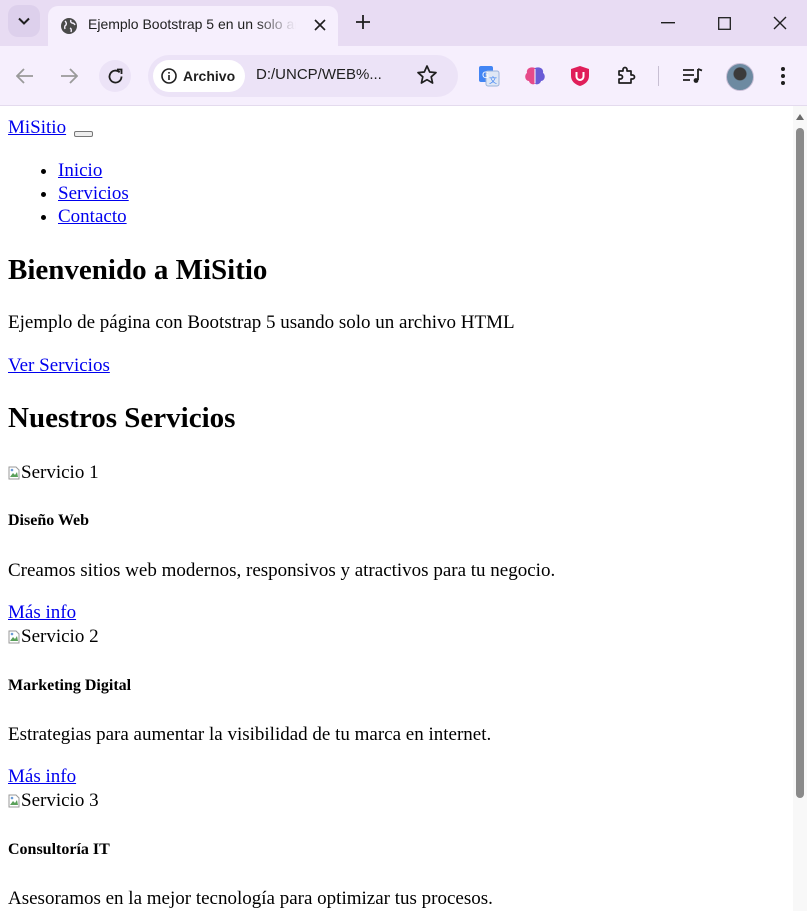 The width and height of the screenshot is (807, 911). I want to click on nav-item: Inicio, so click(93, 170).